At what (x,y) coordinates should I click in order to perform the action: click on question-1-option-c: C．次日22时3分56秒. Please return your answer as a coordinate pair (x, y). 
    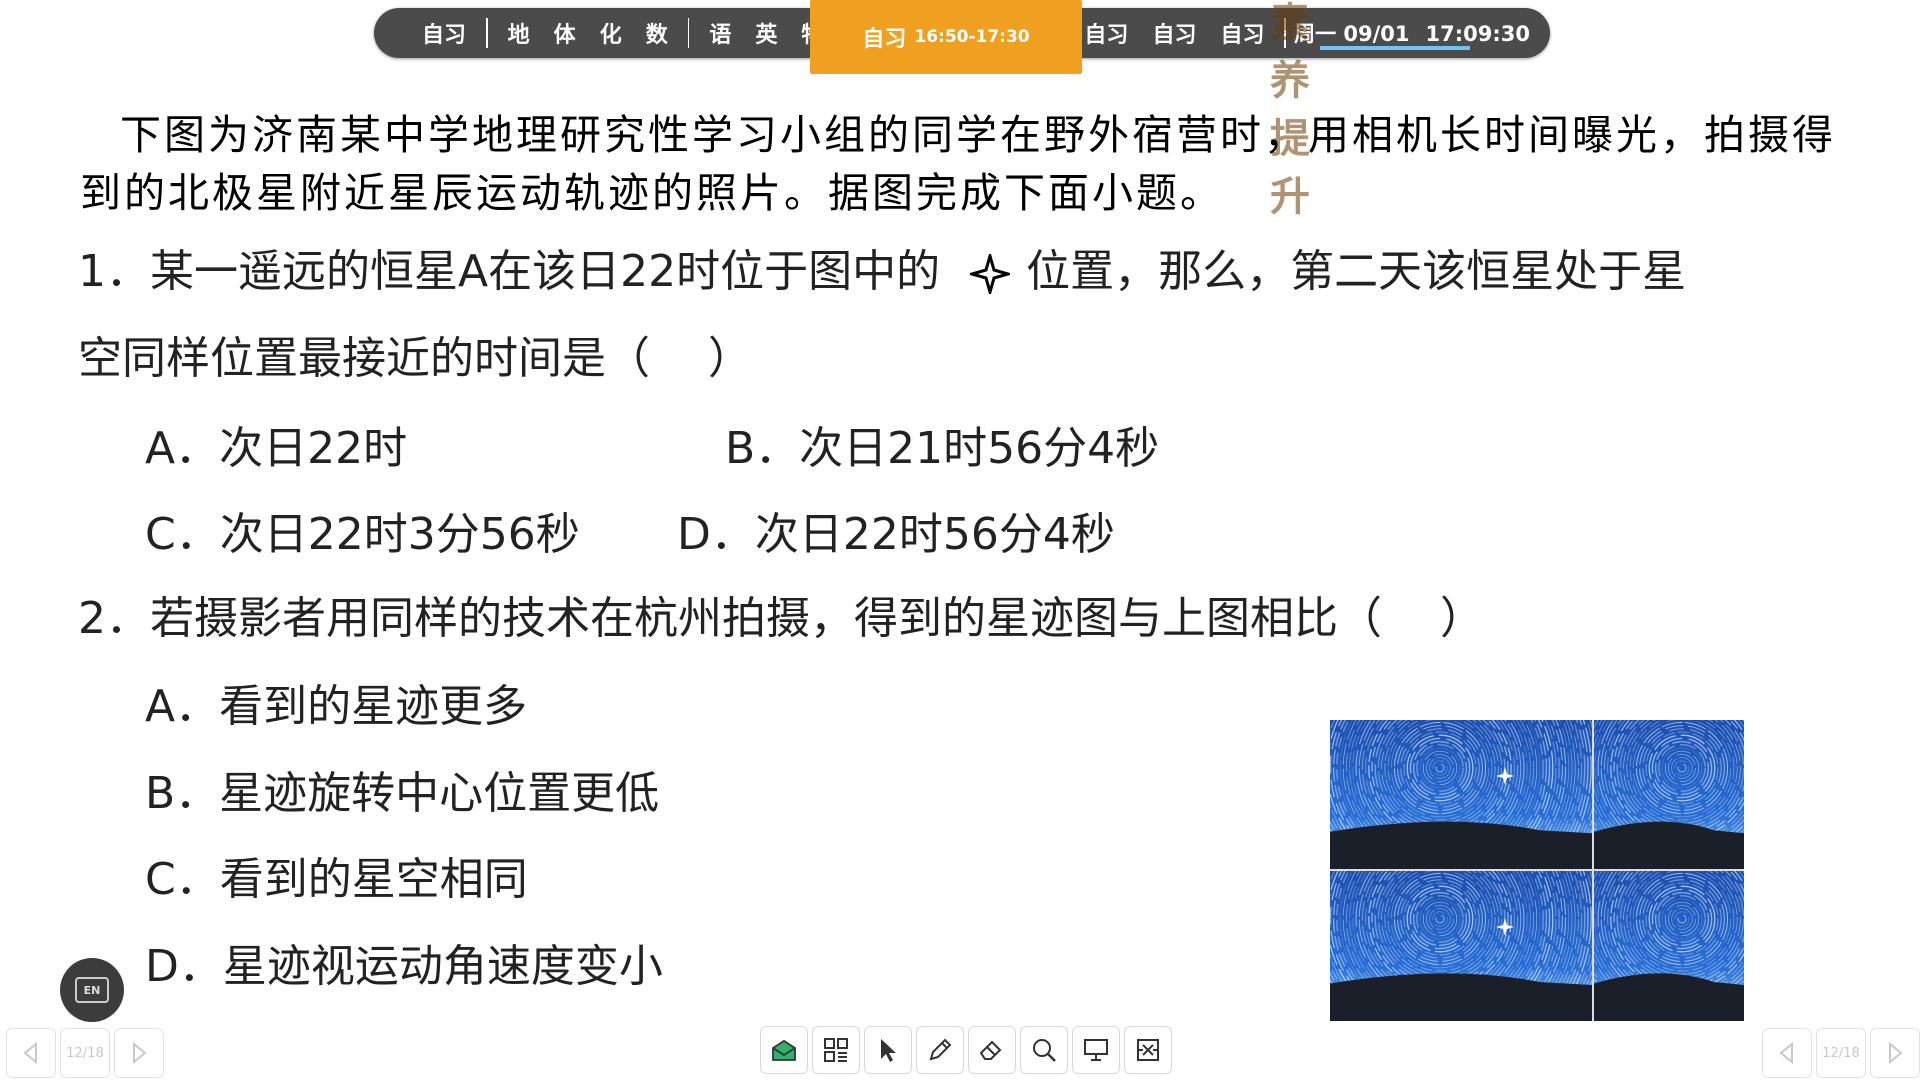
    Looking at the image, I should click on (362, 534).